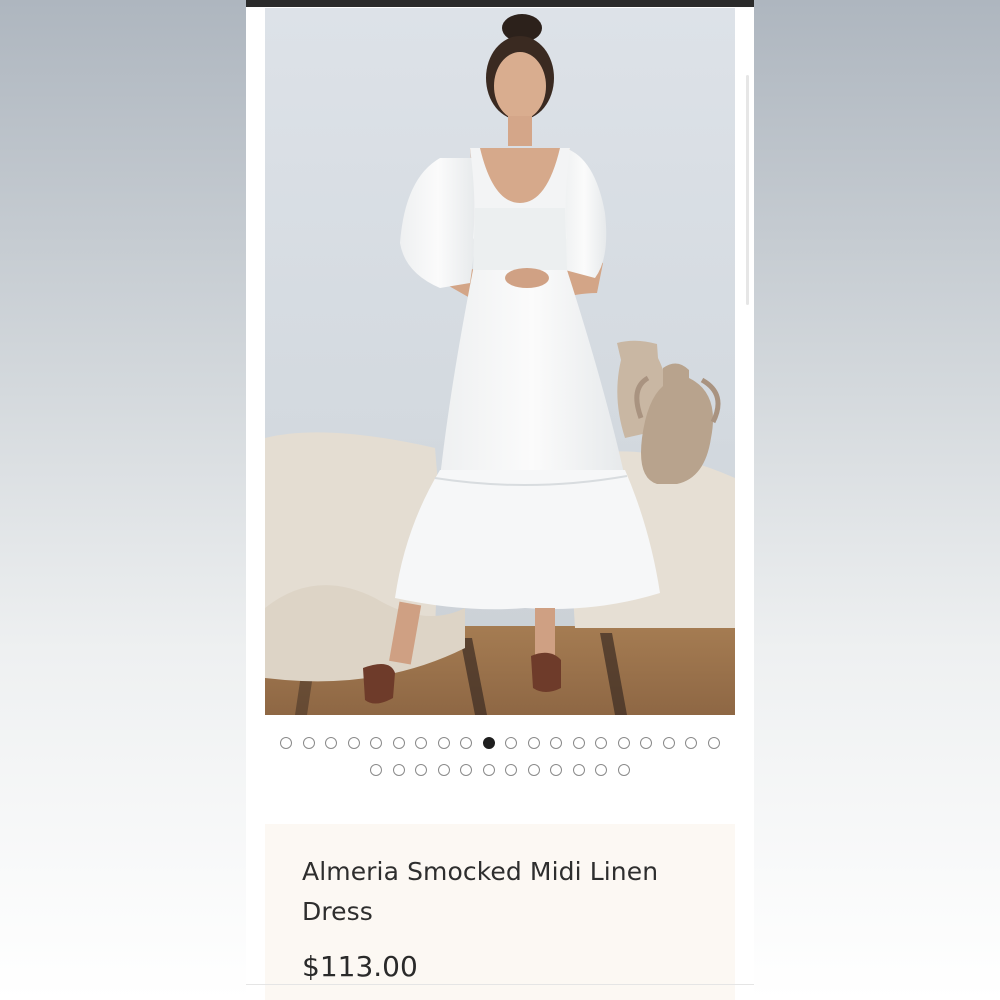 This screenshot has height=1000, width=1000. I want to click on scrollbar, so click(747, 190).